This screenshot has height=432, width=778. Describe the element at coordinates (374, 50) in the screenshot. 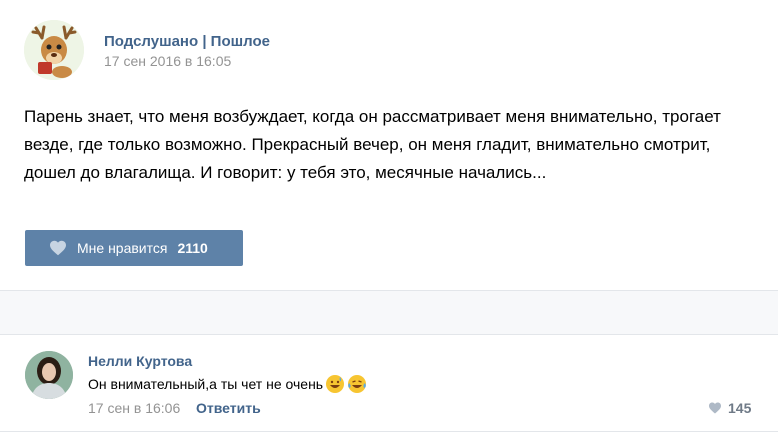

I see `post-header: Подслушано | Пошлое 17 сен 2016 в 16:05` at that location.